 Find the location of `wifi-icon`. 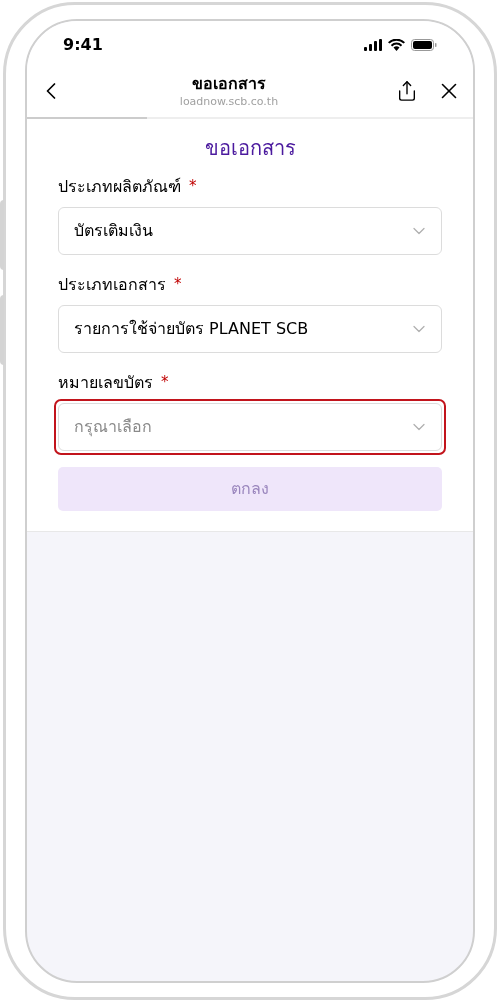

wifi-icon is located at coordinates (396, 45).